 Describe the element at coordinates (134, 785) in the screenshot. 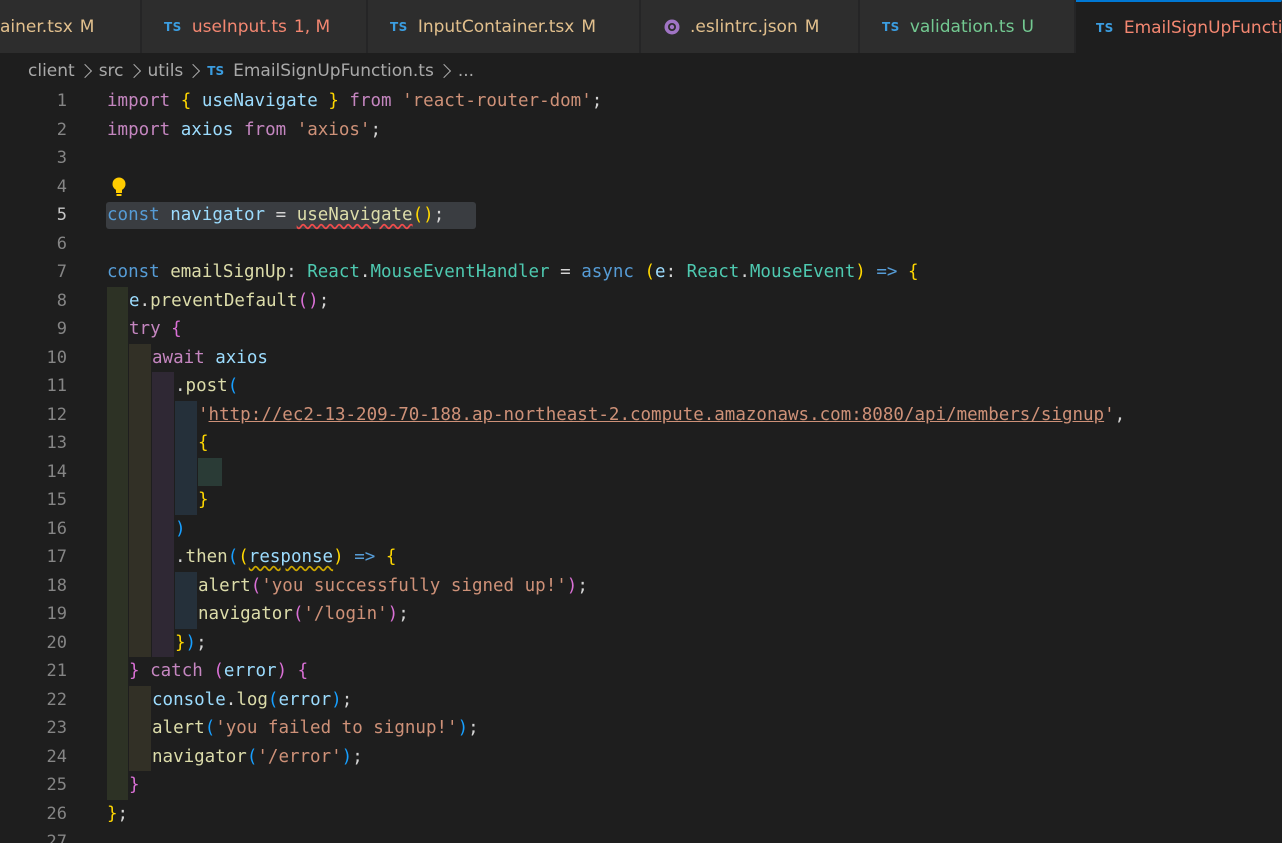

I see `code-text: }` at that location.